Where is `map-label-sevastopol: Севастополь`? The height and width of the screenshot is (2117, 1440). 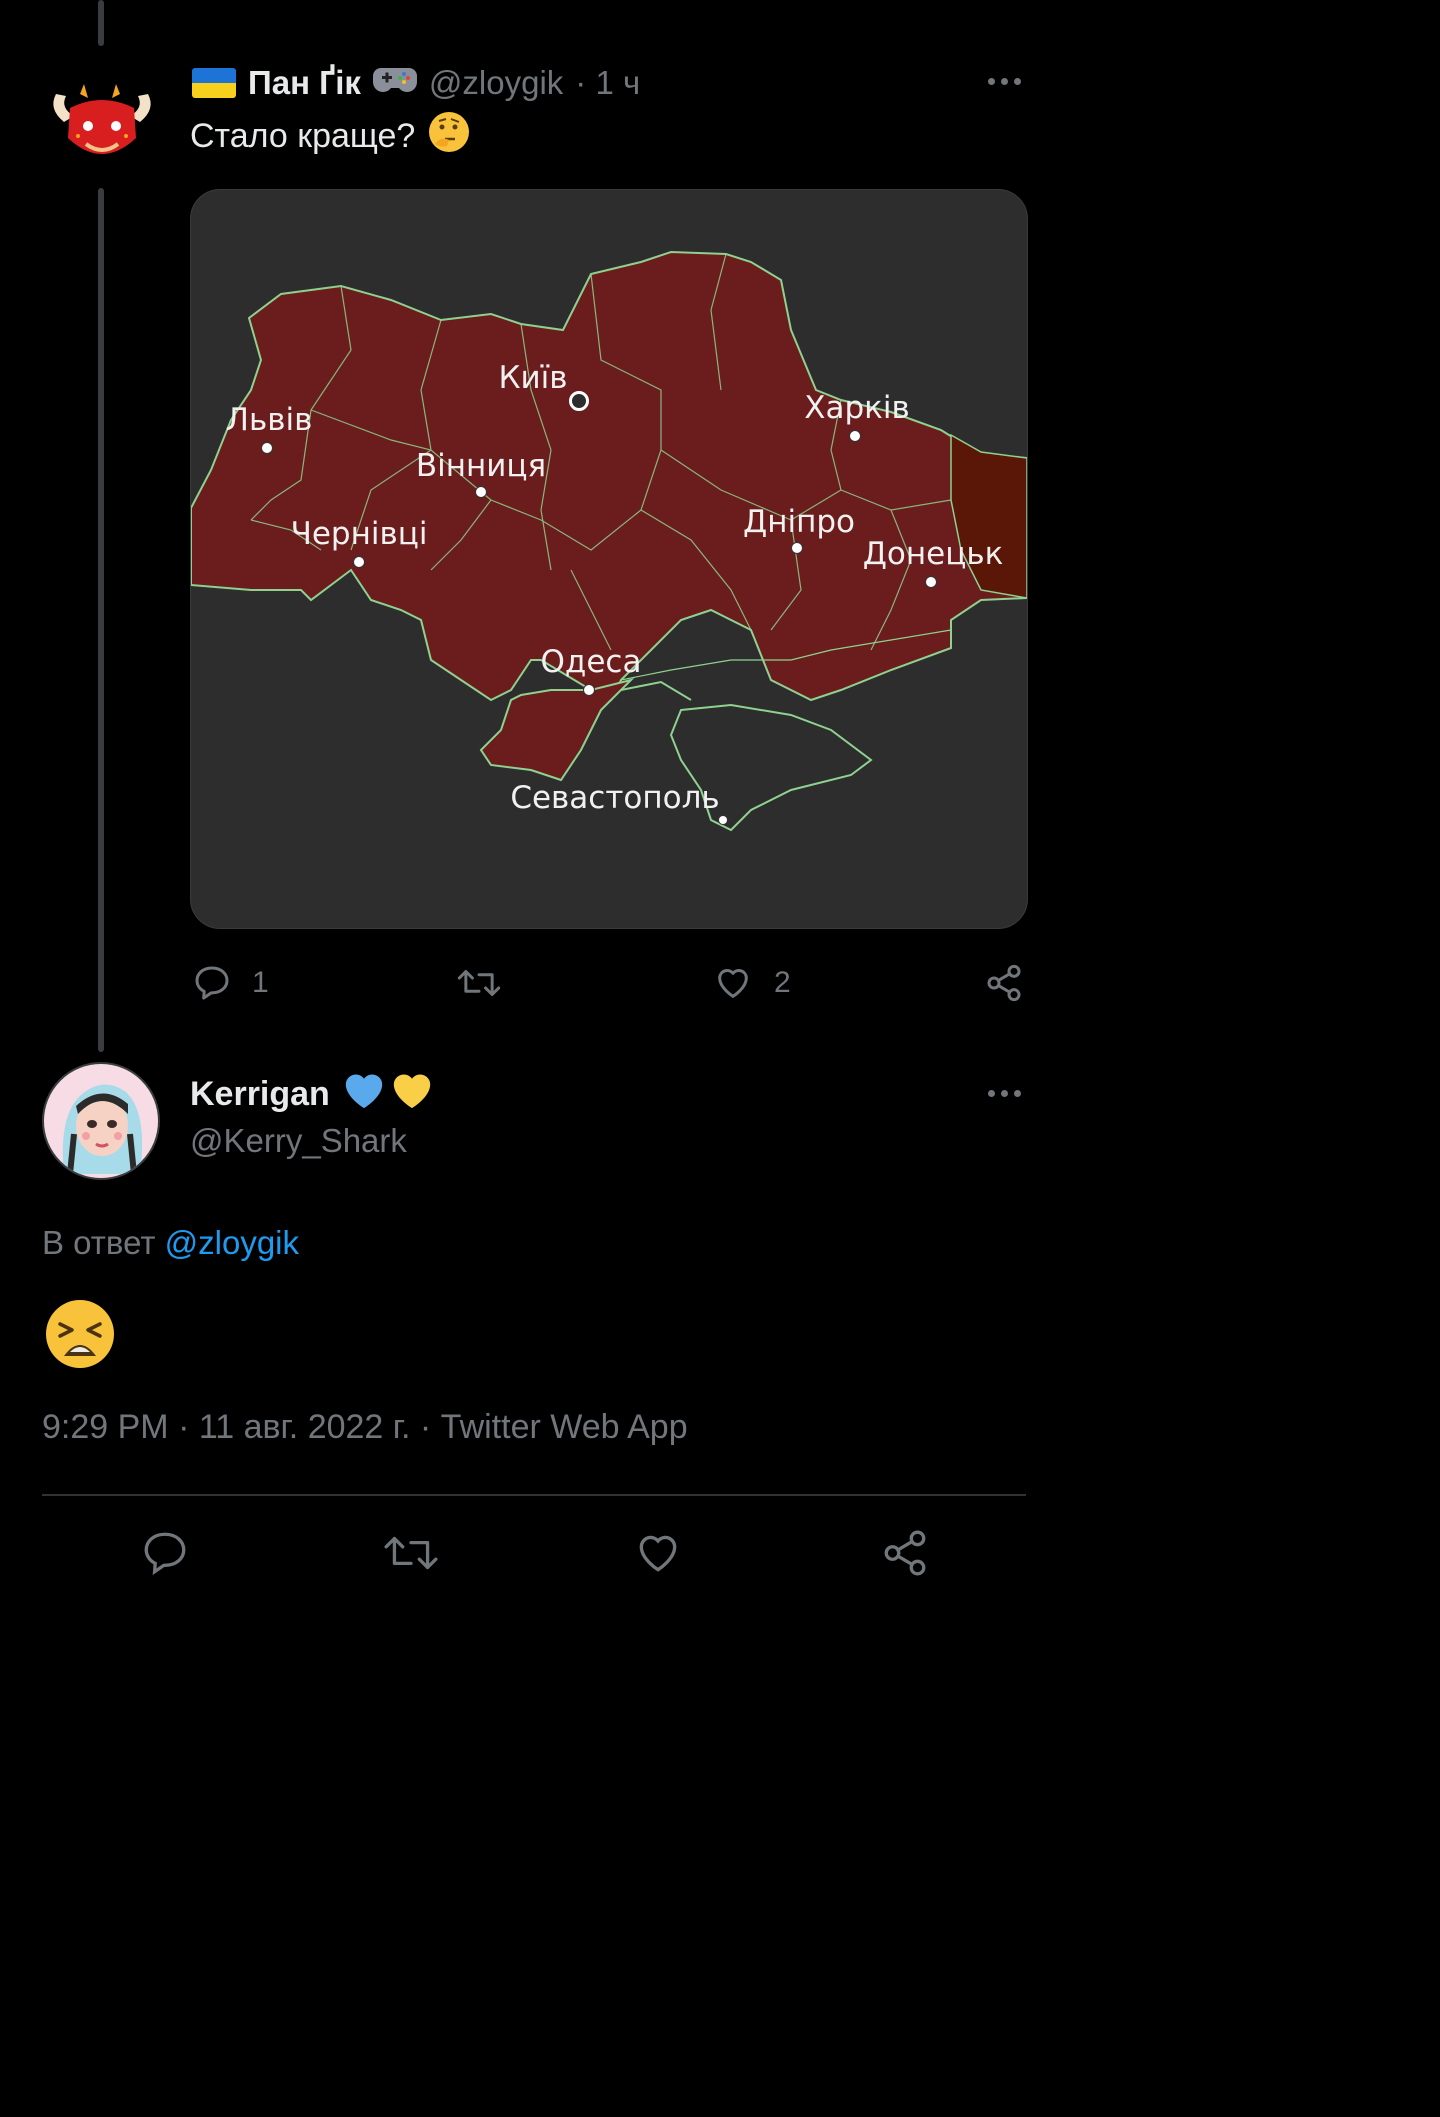
map-label-sevastopol: Севастополь is located at coordinates (615, 798).